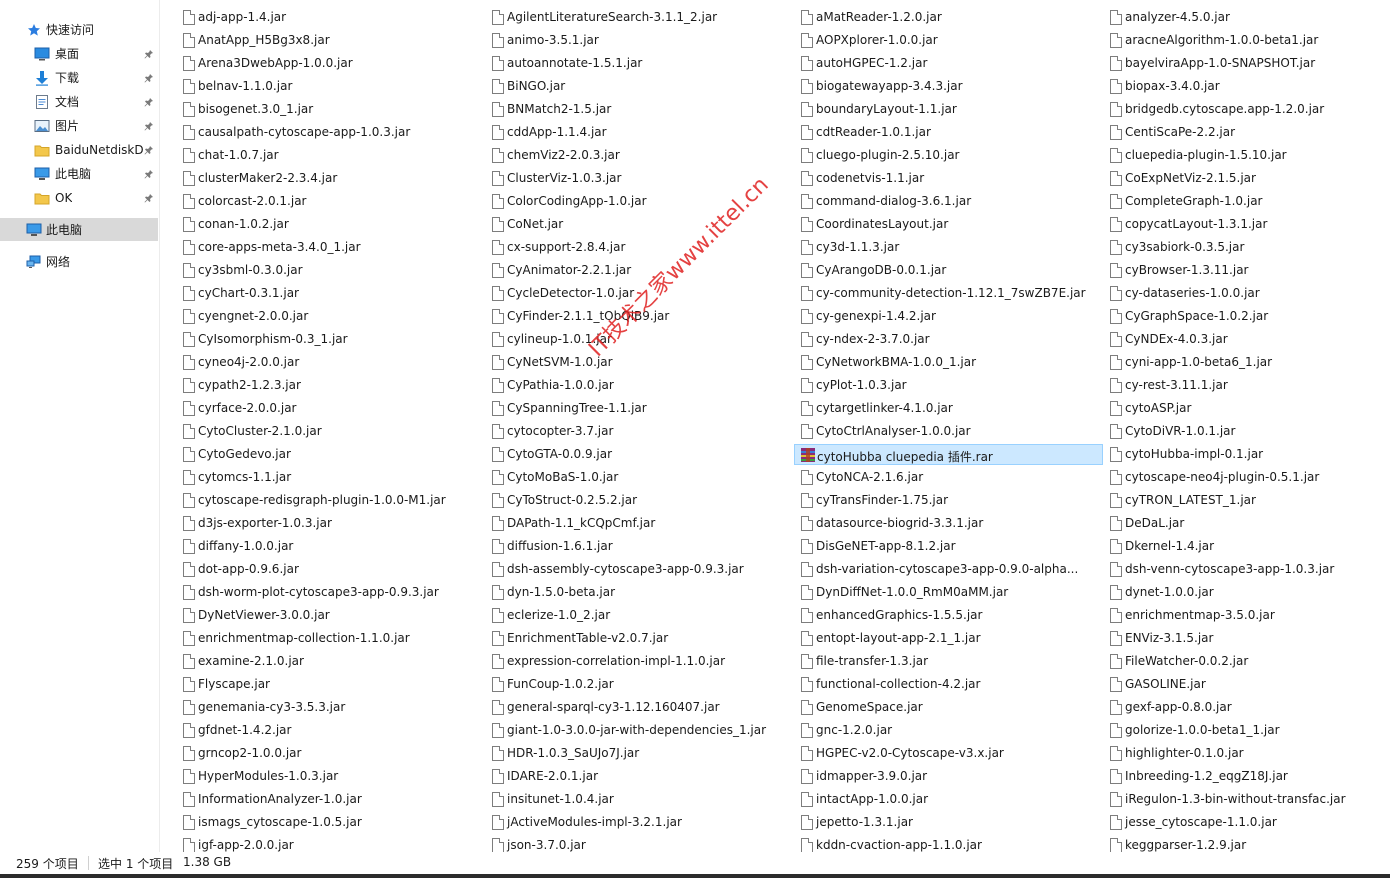  What do you see at coordinates (1243, 523) in the screenshot?
I see `file-item: DeDaL.jar` at bounding box center [1243, 523].